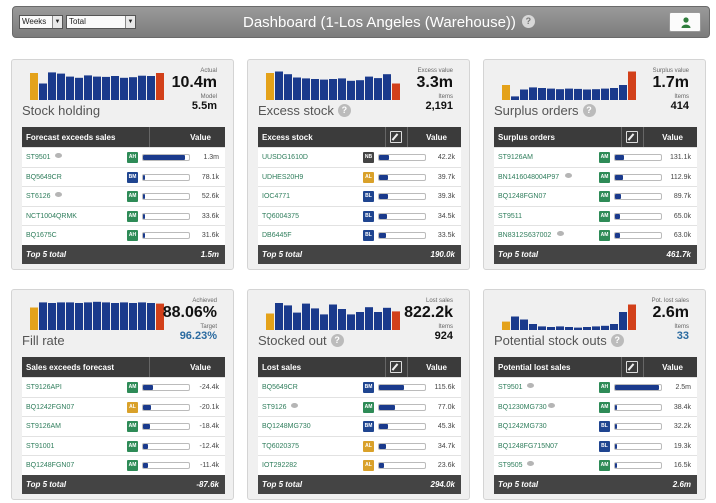 The image size is (716, 503). Describe the element at coordinates (280, 216) in the screenshot. I see `item-link: TQ6004375` at that location.